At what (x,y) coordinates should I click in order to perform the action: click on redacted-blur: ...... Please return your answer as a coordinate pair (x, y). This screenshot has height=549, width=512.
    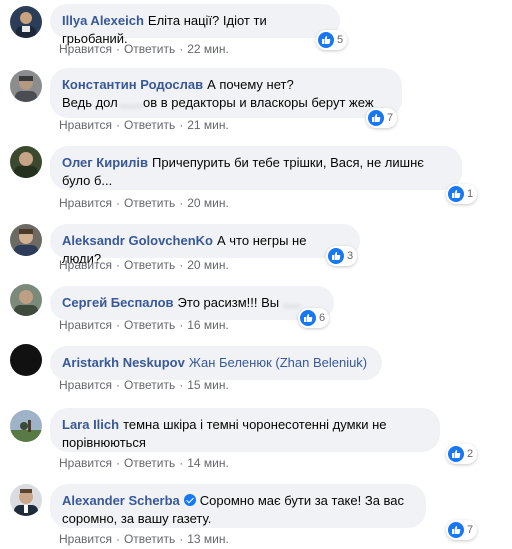
    Looking at the image, I should click on (291, 302).